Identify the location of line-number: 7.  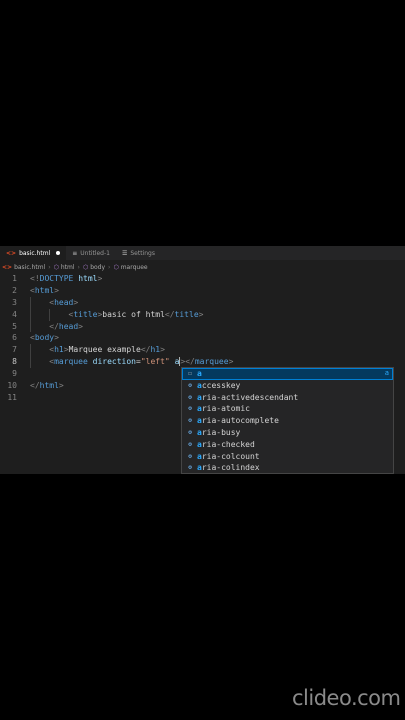
(14, 350).